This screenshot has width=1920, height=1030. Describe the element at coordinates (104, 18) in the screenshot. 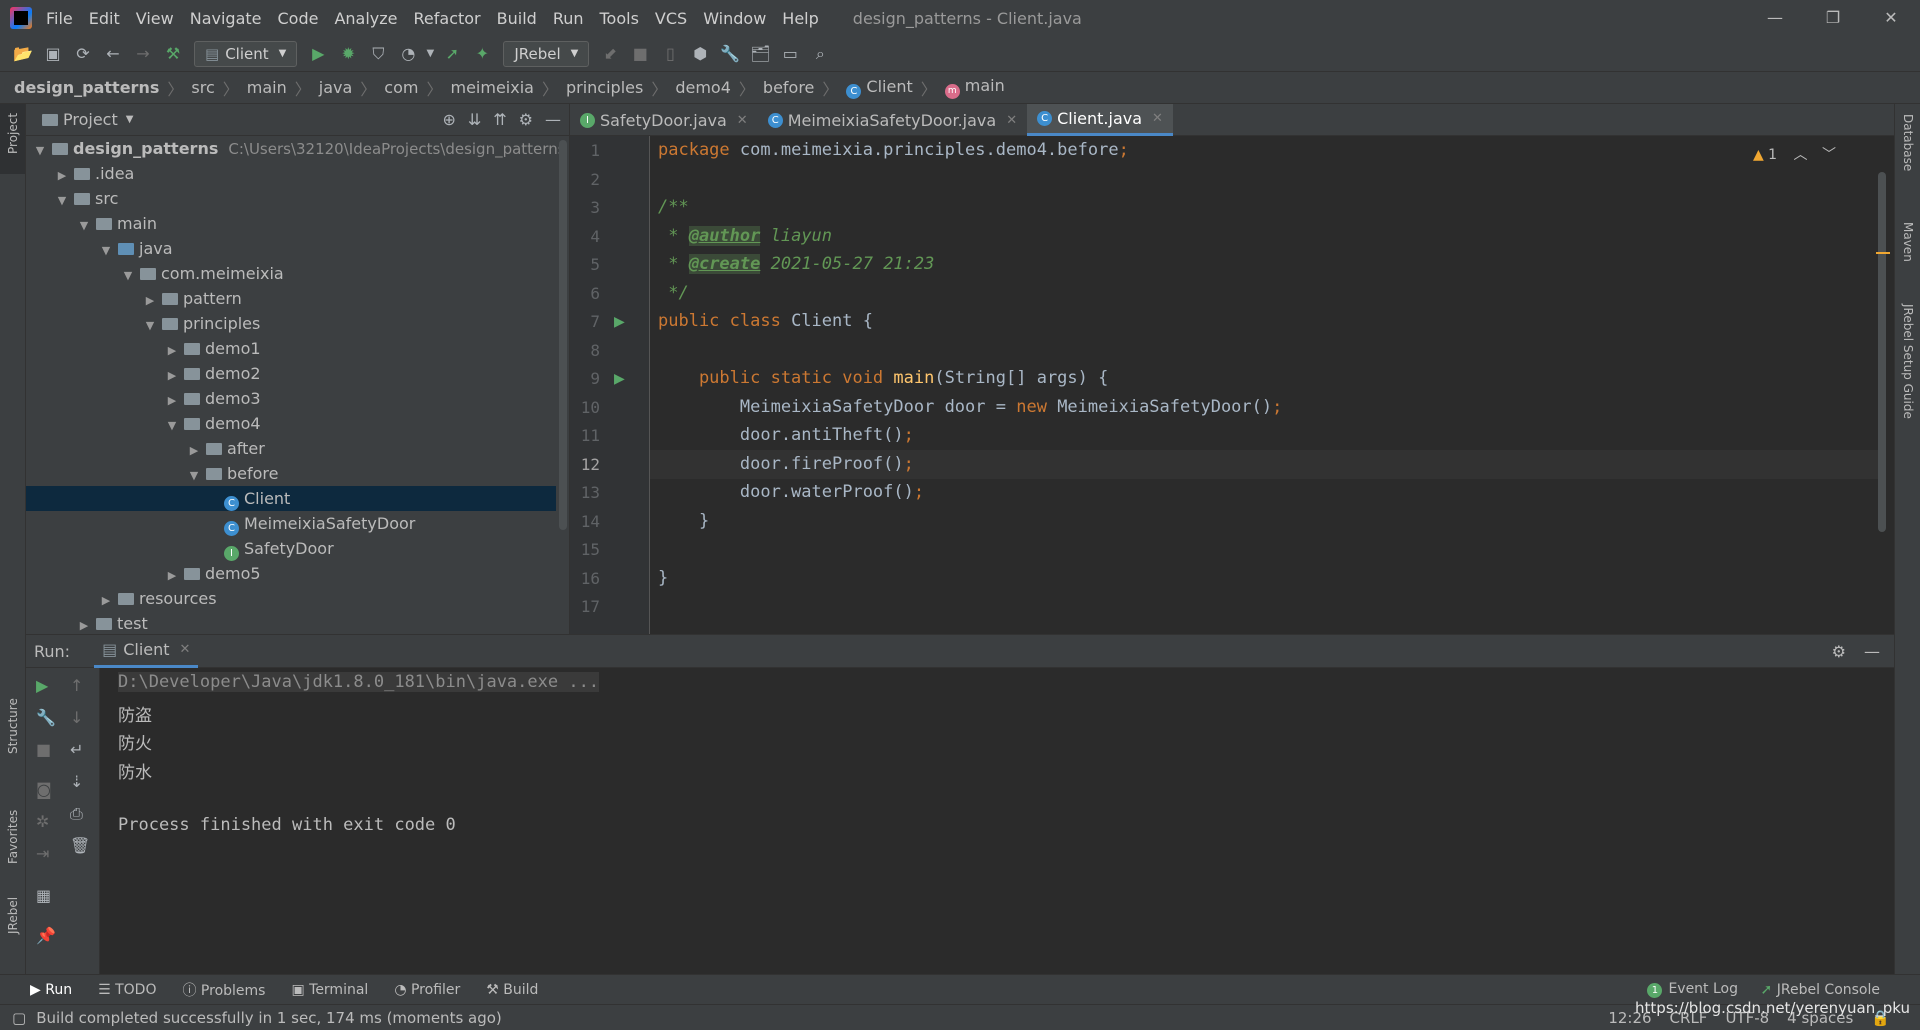

I see `menu-edit: Edit` at that location.